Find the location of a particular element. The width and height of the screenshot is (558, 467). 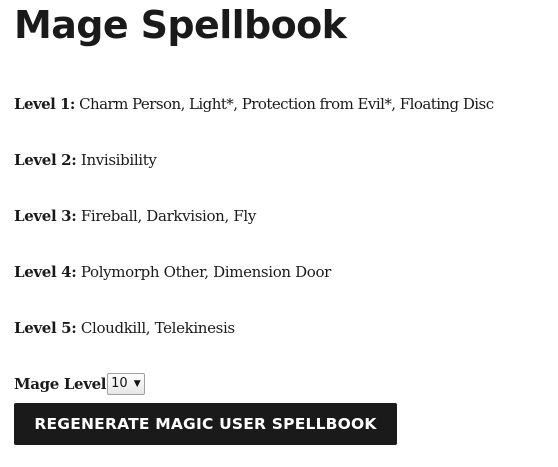

spell-level-4-row: Level 4: Polymorph Other, Dimension Door is located at coordinates (172, 272).